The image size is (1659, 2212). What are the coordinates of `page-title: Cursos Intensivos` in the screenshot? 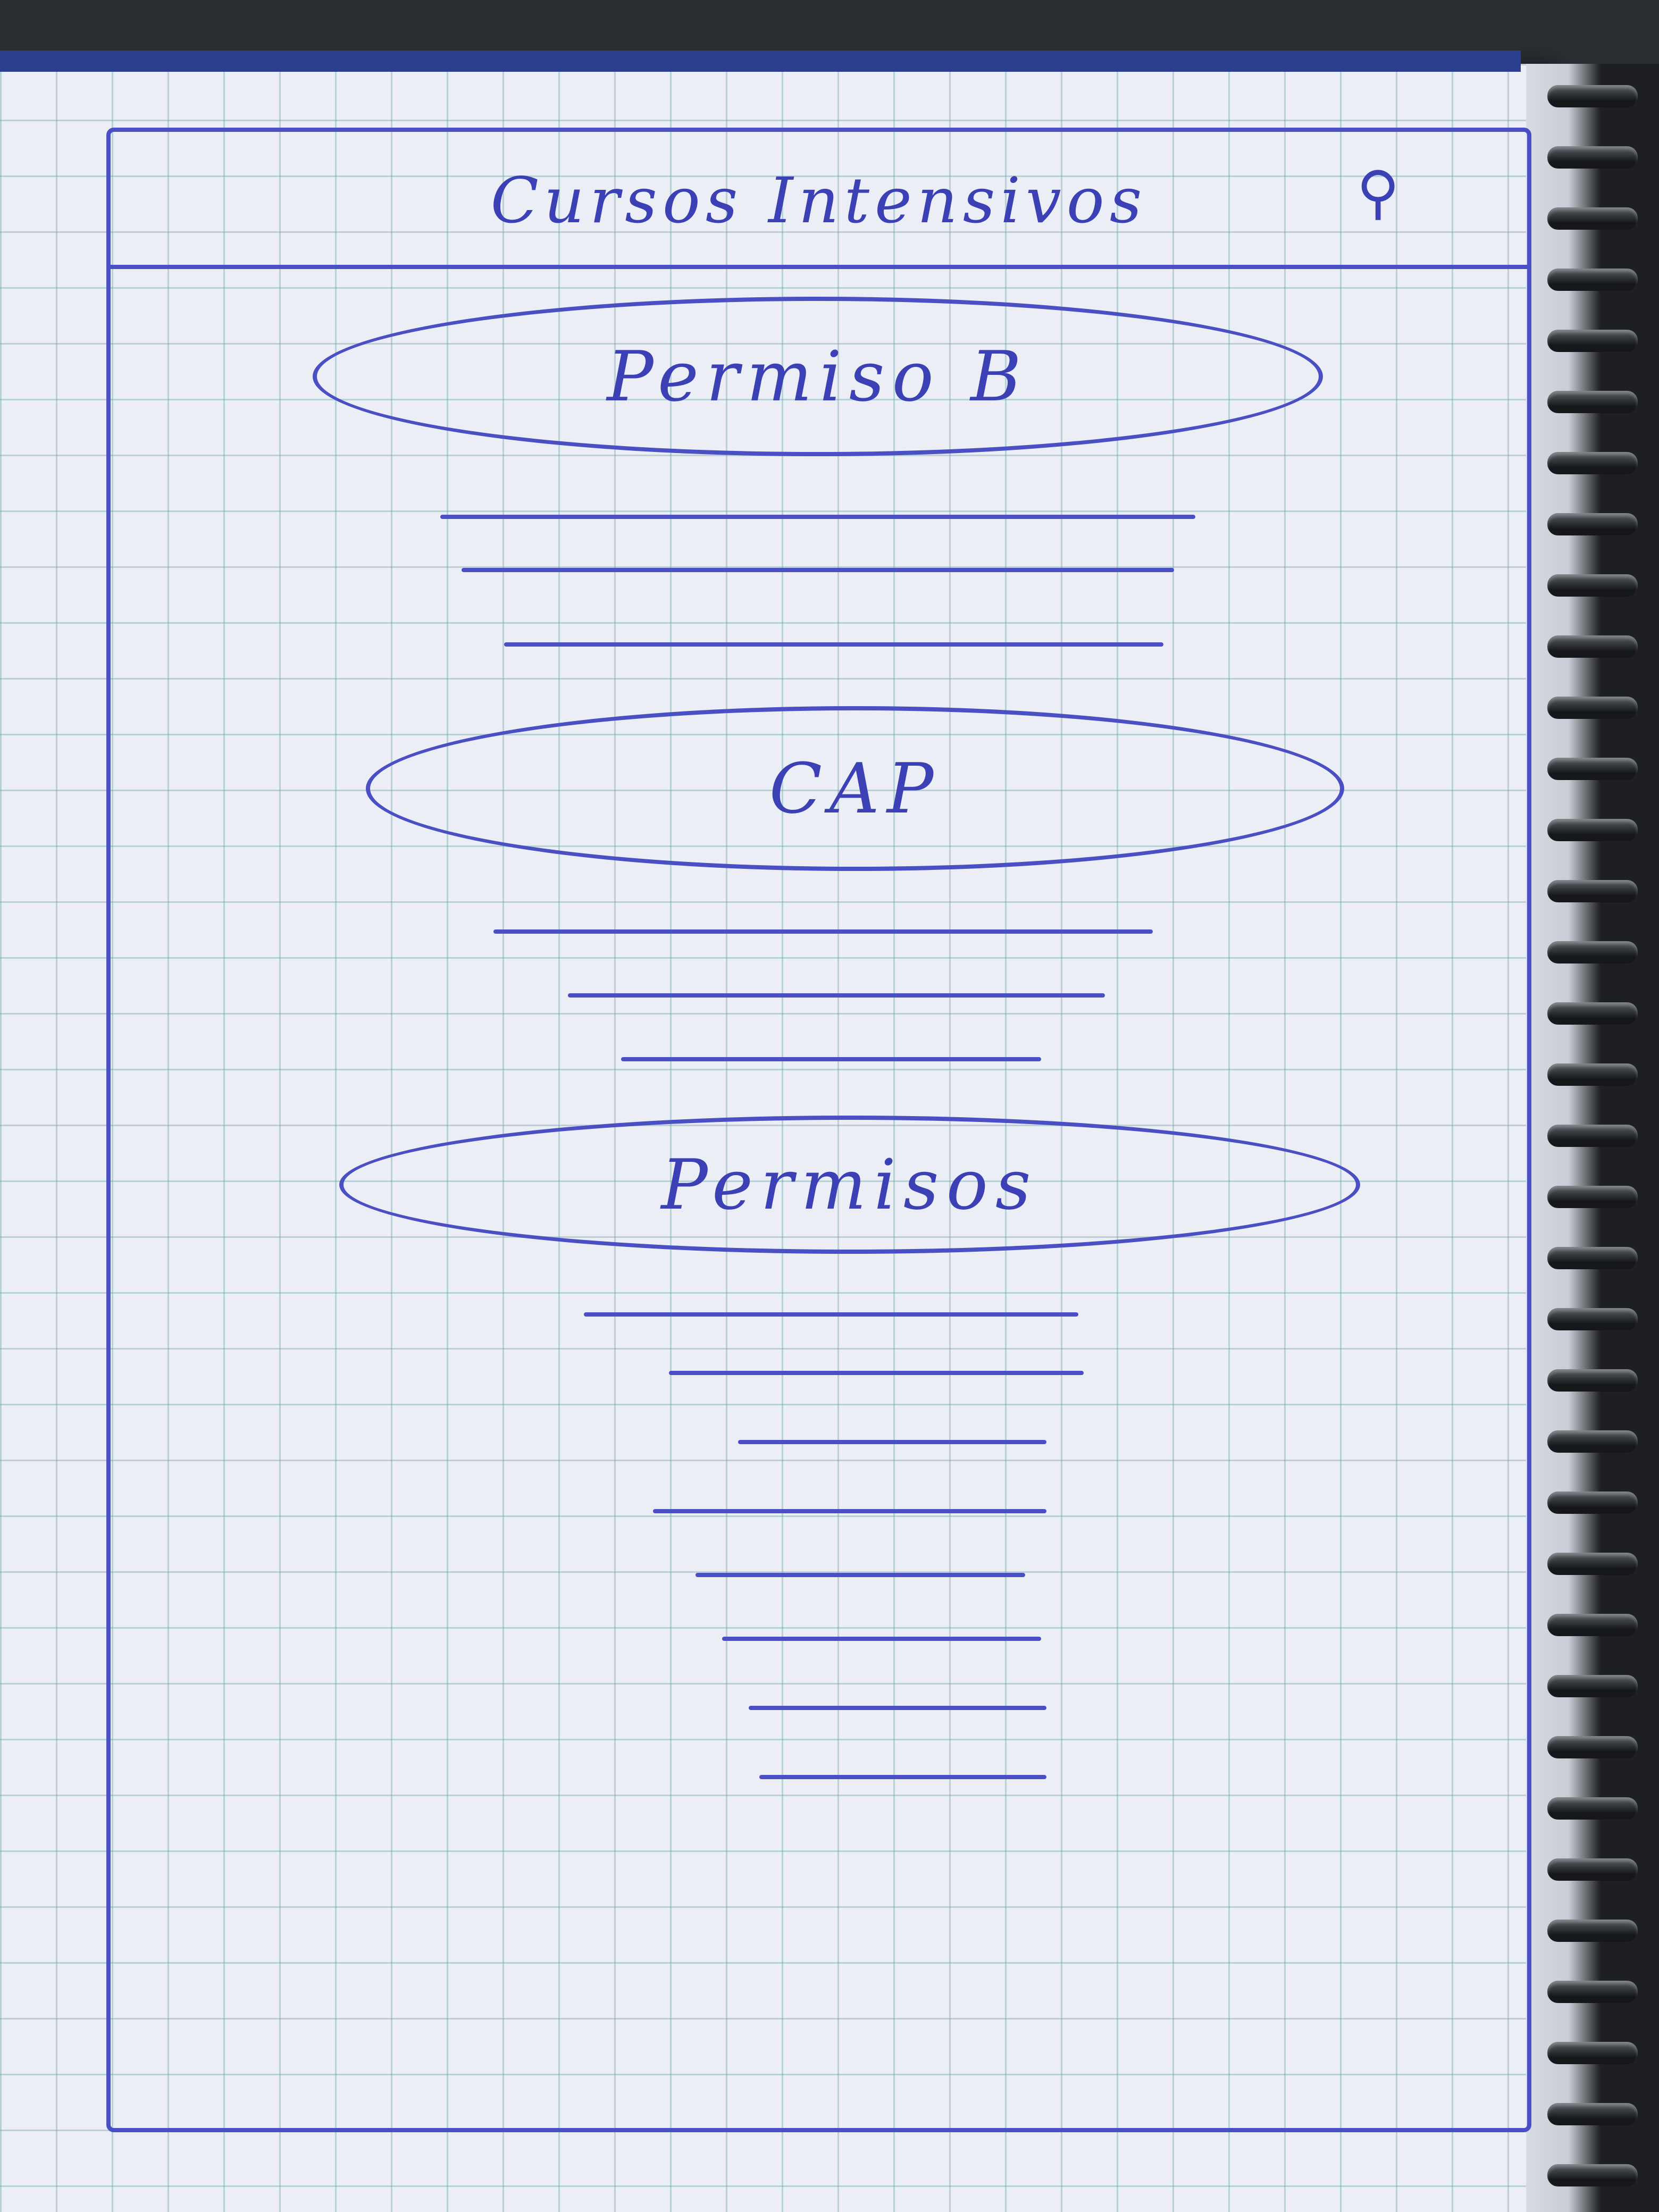 It's located at (818, 200).